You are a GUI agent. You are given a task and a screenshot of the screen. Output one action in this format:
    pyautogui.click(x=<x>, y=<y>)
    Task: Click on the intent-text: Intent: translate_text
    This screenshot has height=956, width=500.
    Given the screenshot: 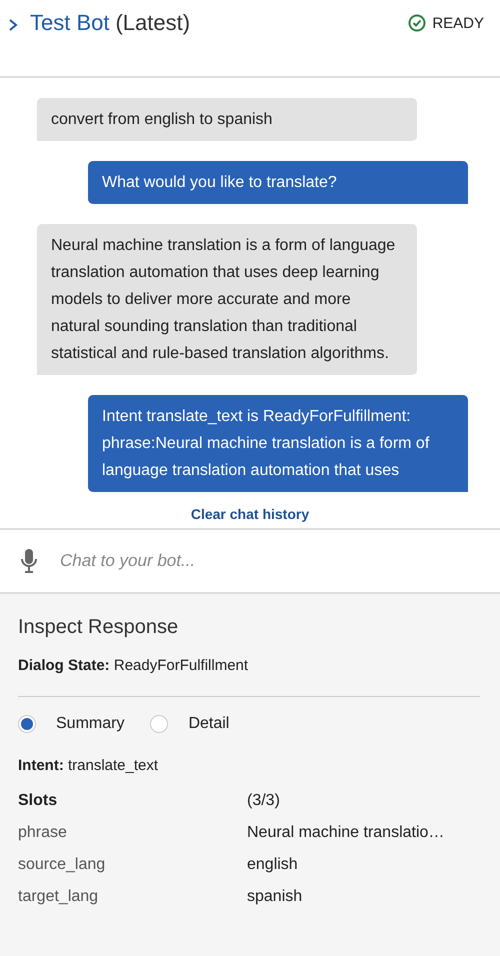 What is the action you would take?
    pyautogui.click(x=89, y=765)
    